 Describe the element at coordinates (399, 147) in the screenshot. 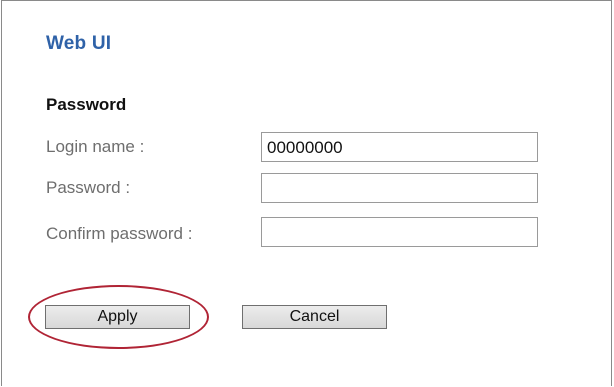

I see `login-name-input` at that location.